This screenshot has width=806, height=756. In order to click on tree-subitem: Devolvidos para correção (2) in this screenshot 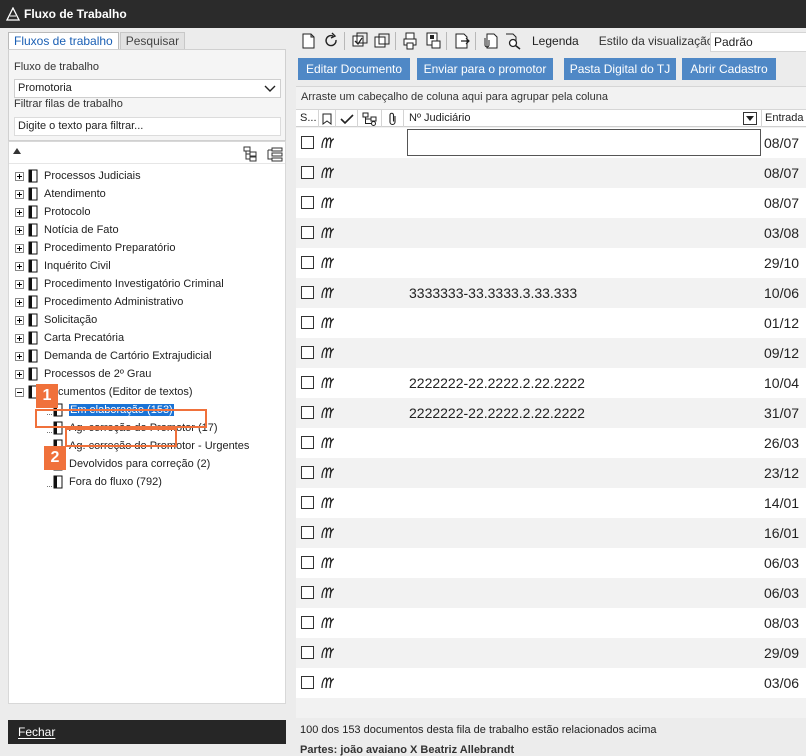, I will do `click(128, 464)`.